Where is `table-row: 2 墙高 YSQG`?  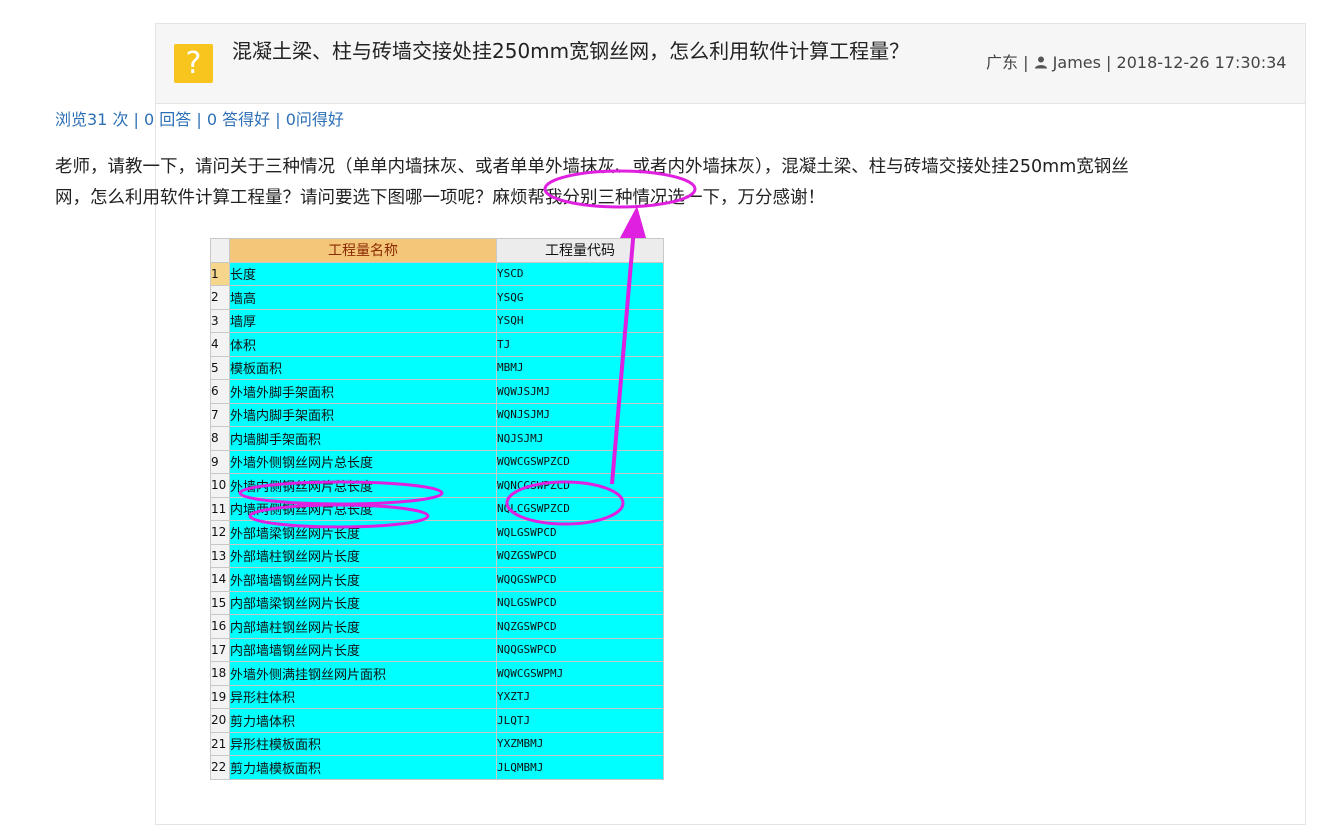 table-row: 2 墙高 YSQG is located at coordinates (437, 297).